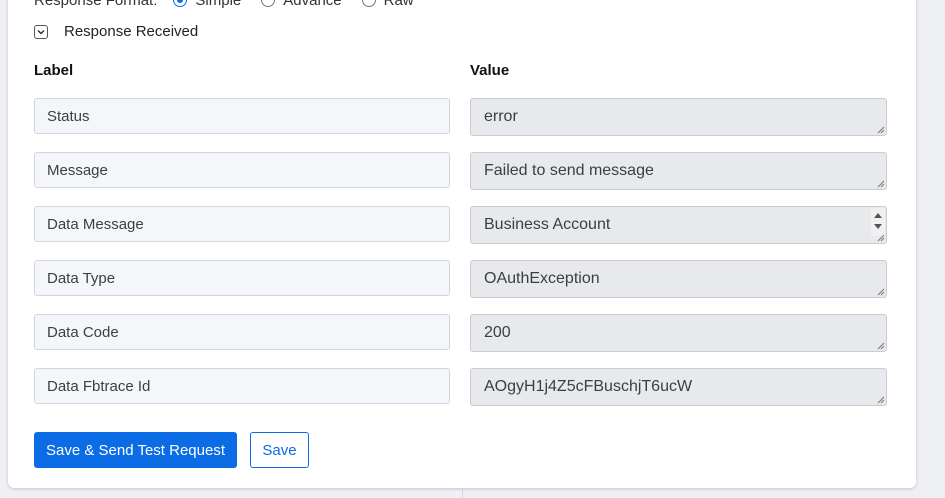  What do you see at coordinates (542, 278) in the screenshot?
I see `value-text: OAuthException` at bounding box center [542, 278].